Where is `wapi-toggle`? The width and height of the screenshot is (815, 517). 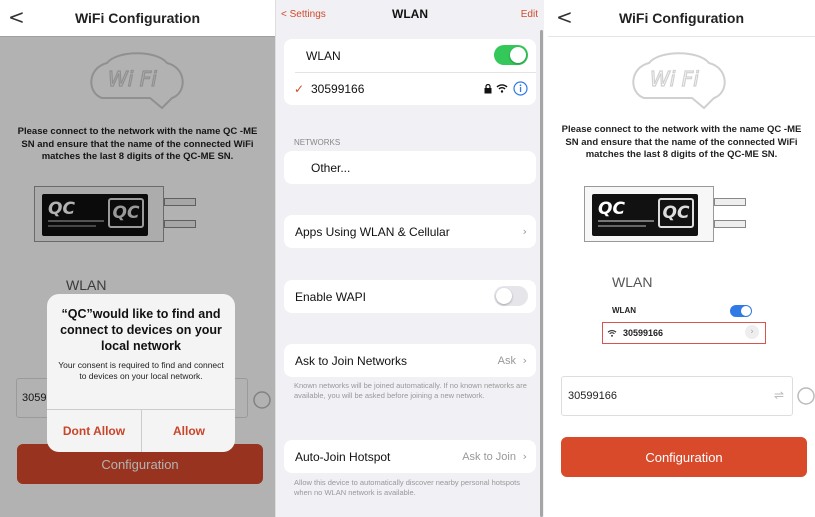
wapi-toggle is located at coordinates (511, 296).